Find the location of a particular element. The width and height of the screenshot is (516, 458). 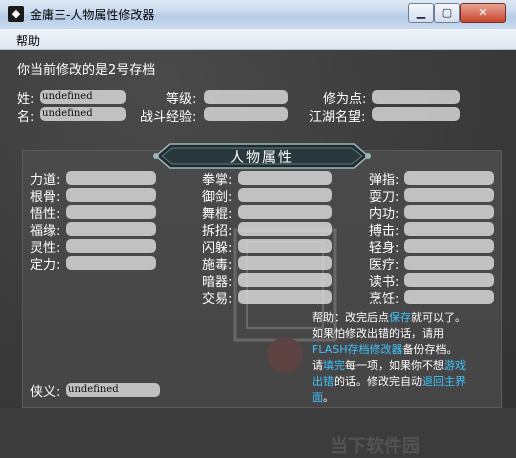

flash-editor-link: FLASH存档修改器 is located at coordinates (357, 349).